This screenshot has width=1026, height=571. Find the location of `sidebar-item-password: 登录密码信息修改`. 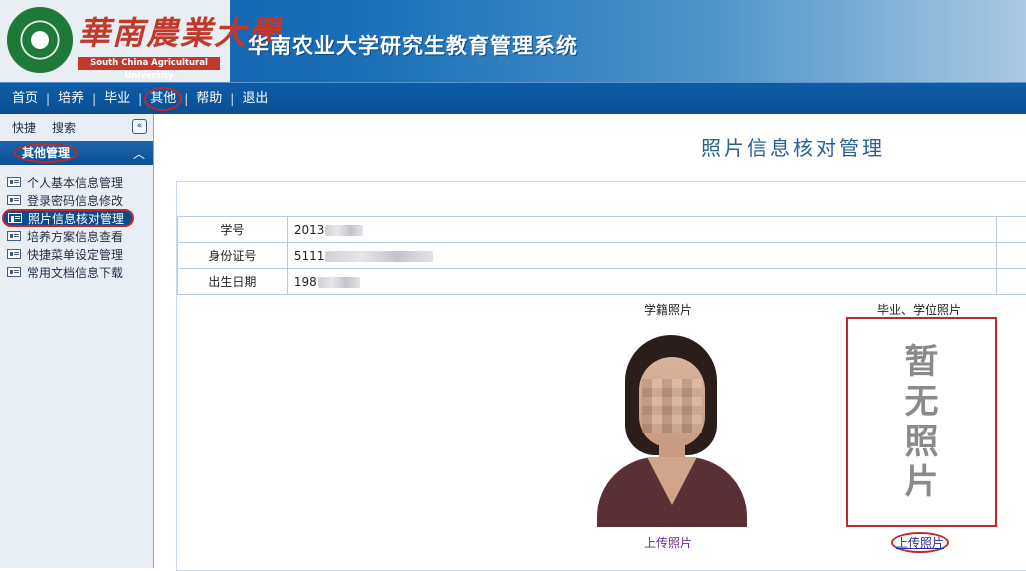

sidebar-item-password: 登录密码信息修改 is located at coordinates (76, 200).